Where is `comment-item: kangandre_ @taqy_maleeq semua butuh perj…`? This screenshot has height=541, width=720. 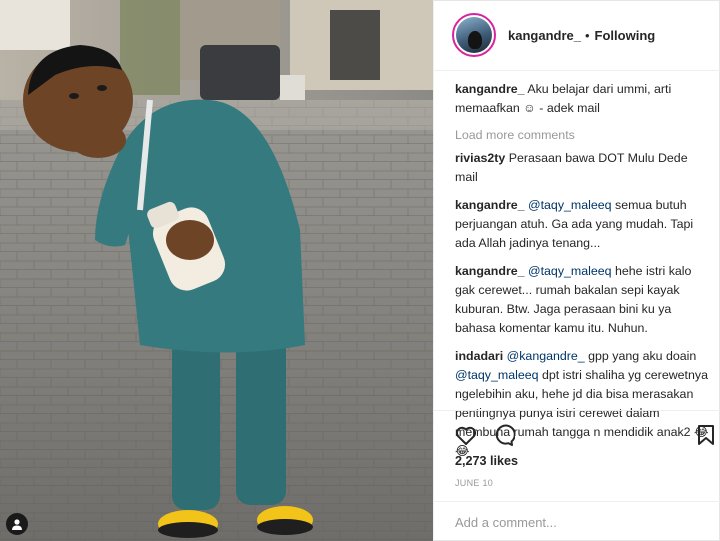
comment-item: kangandre_ @taqy_maleeq semua butuh perj… is located at coordinates (584, 224).